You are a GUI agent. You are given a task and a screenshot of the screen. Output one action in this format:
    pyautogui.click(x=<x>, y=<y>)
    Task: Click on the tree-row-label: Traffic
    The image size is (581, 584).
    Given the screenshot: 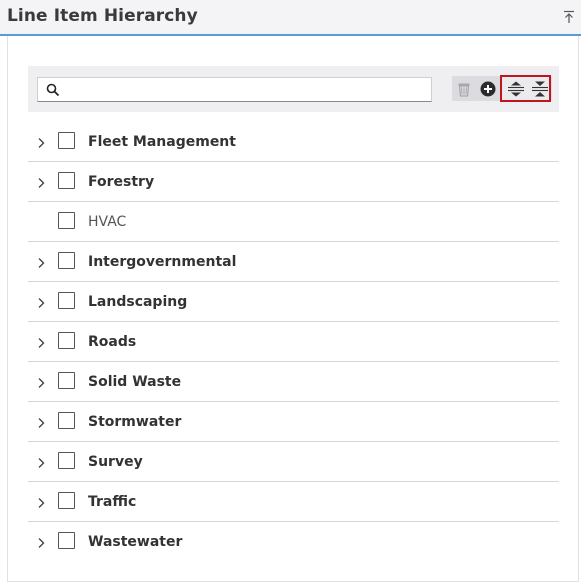 What is the action you would take?
    pyautogui.click(x=112, y=502)
    